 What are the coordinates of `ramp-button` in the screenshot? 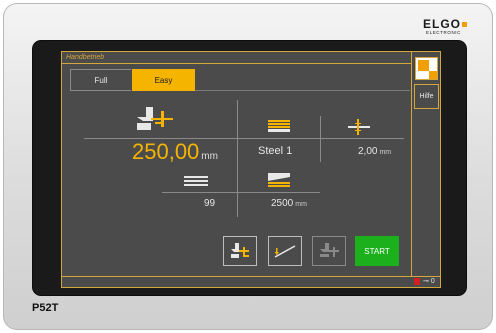 It's located at (285, 251).